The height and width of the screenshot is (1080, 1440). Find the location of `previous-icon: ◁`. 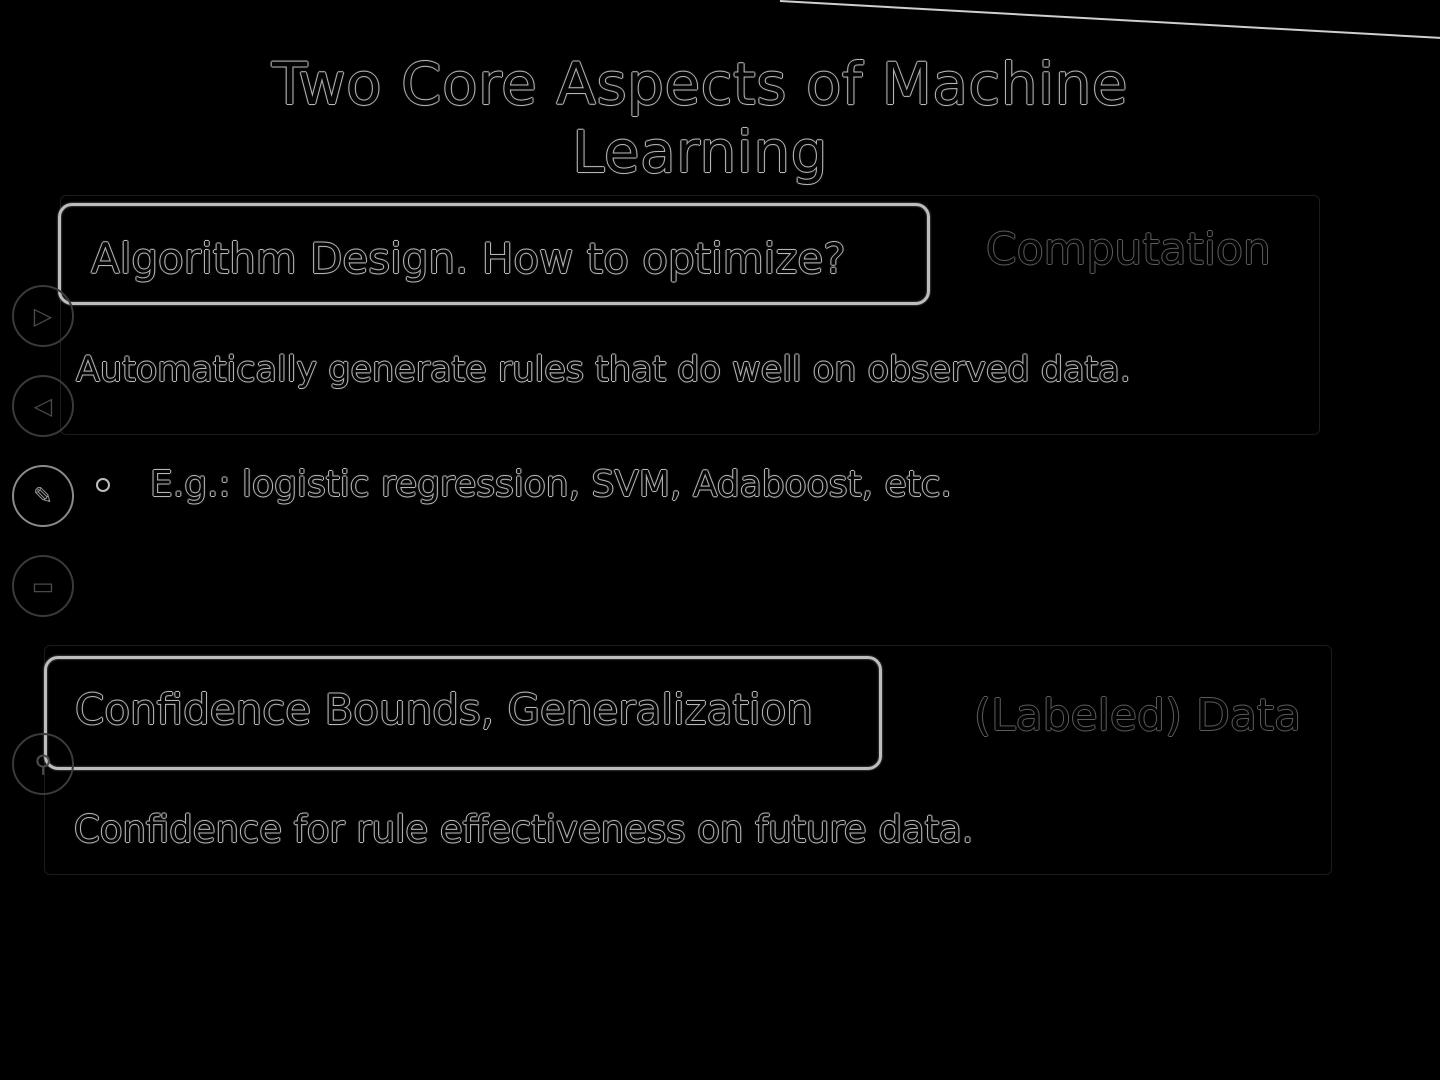

previous-icon: ◁ is located at coordinates (43, 406).